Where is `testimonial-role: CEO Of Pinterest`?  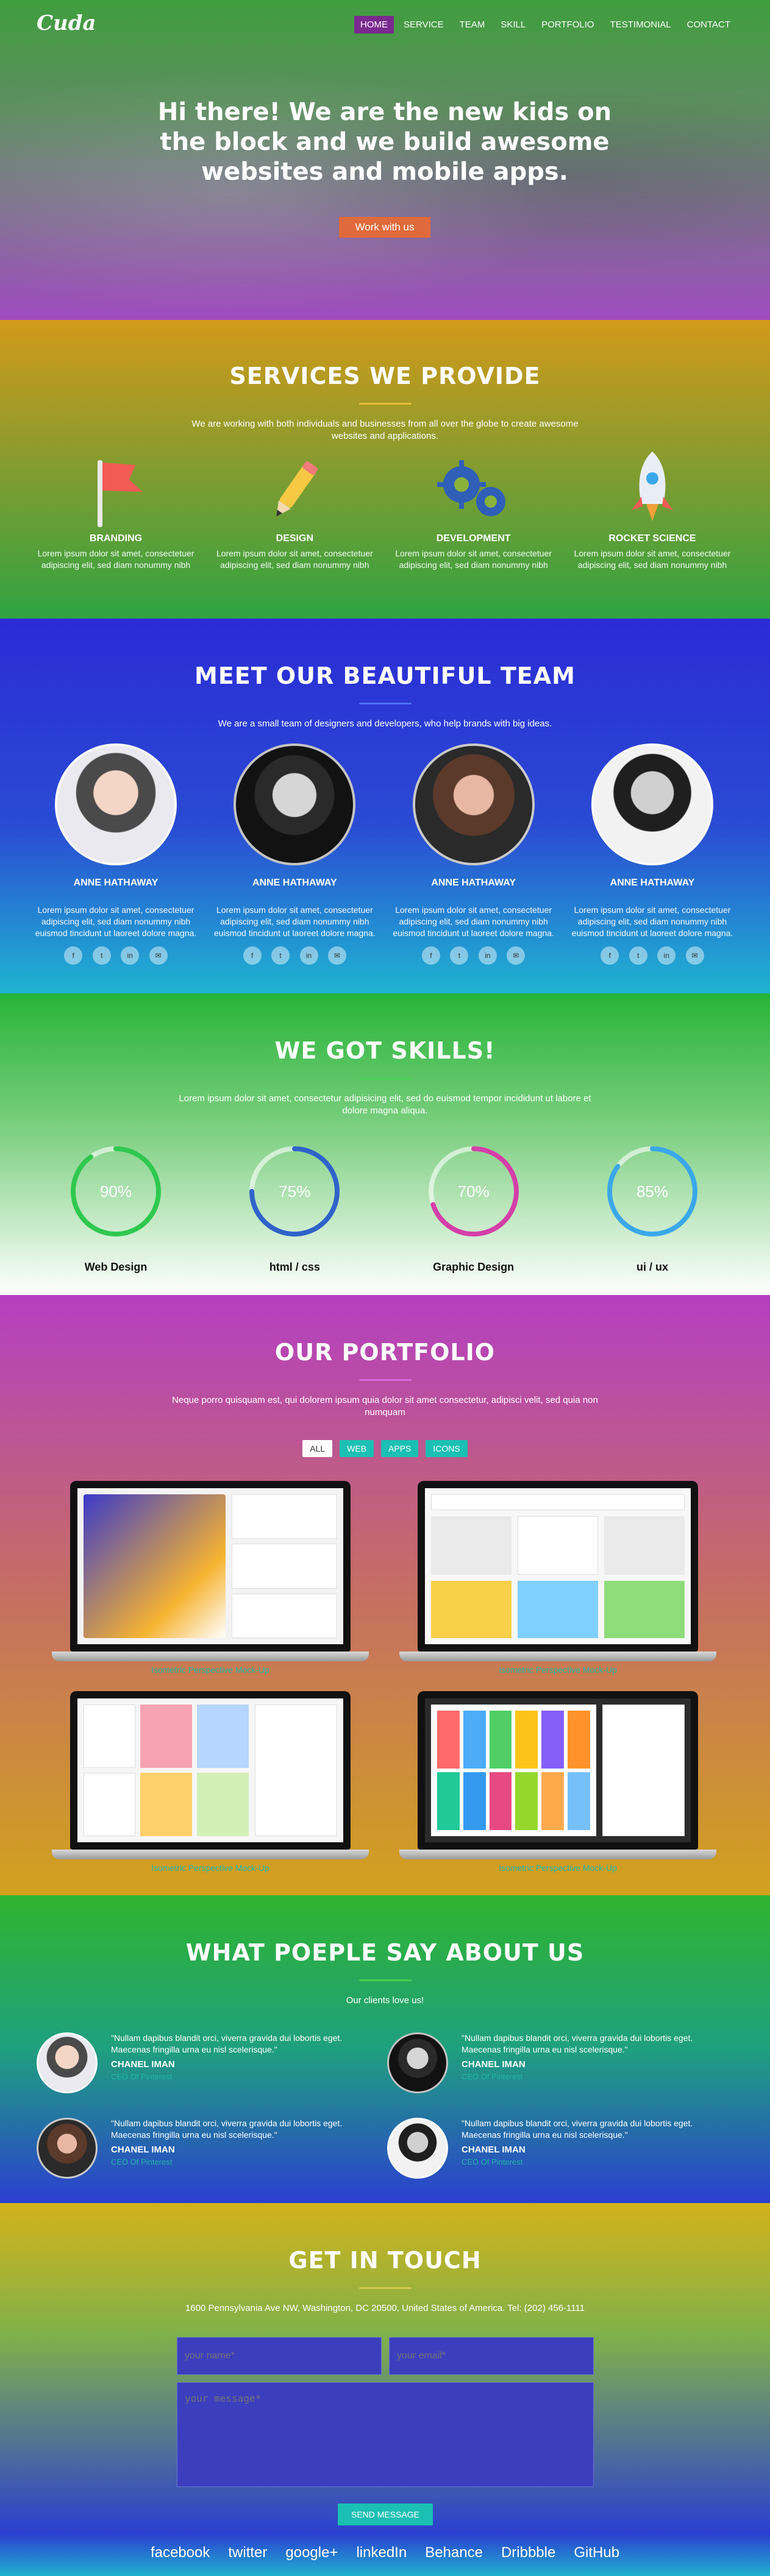
testimonial-role: CEO Of Pinterest is located at coordinates (142, 2161).